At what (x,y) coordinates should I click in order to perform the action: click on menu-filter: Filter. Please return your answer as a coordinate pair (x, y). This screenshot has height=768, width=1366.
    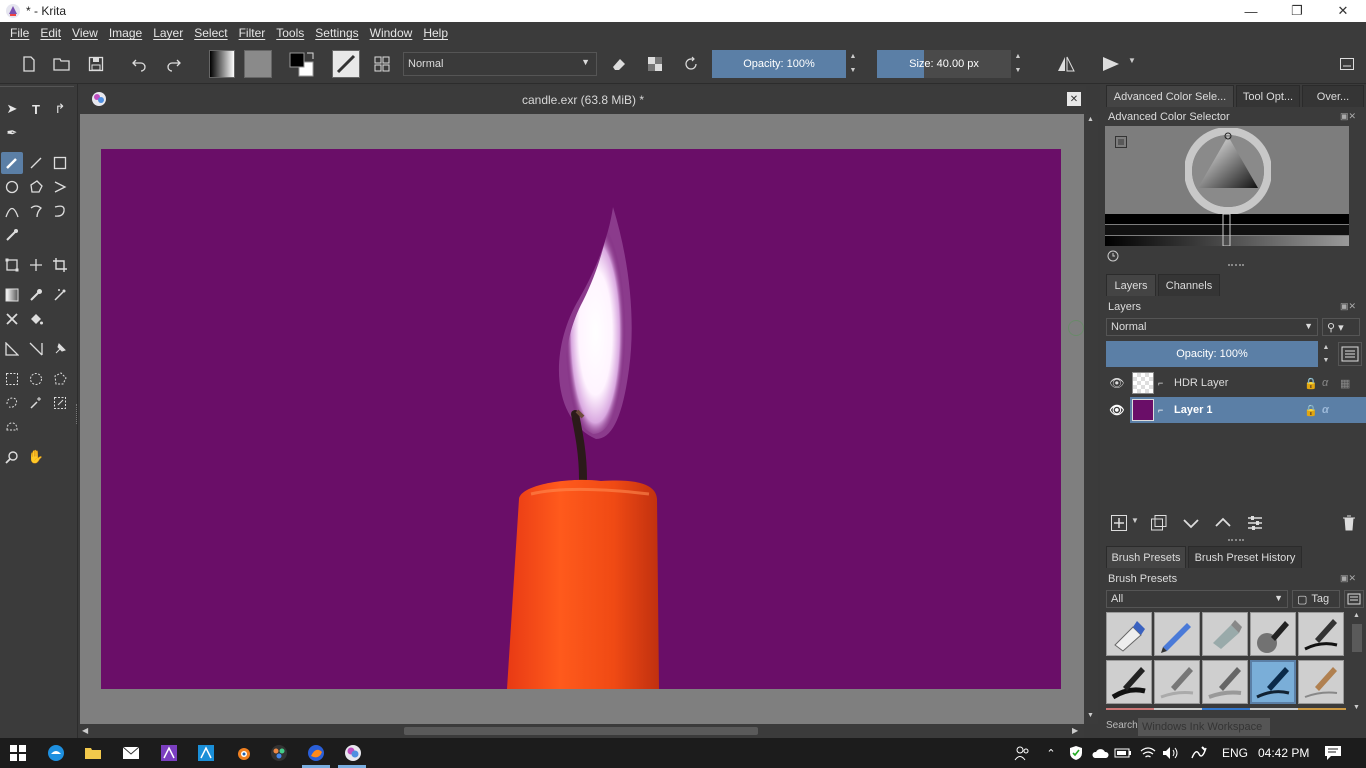
    Looking at the image, I should click on (252, 33).